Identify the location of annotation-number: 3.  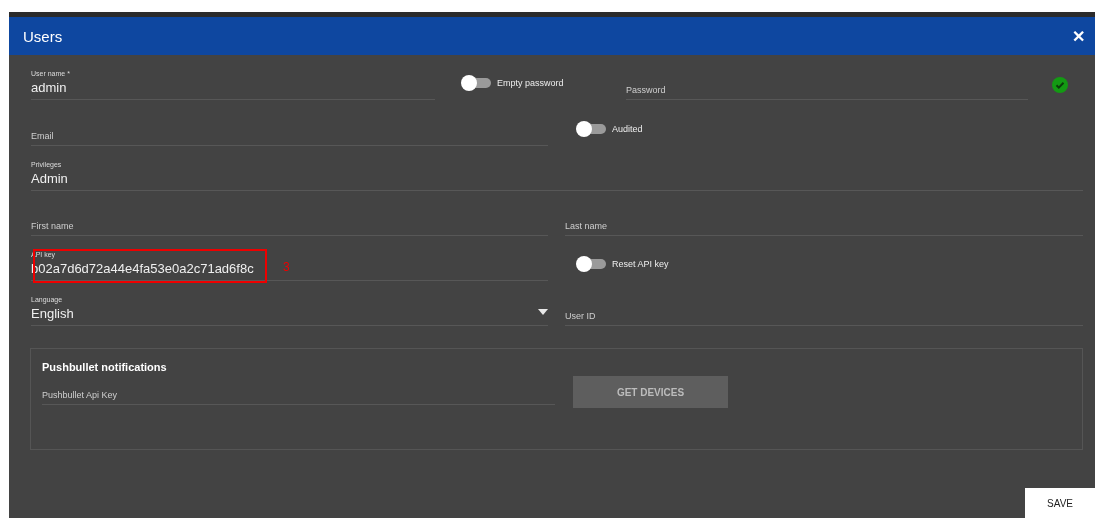
(286, 267).